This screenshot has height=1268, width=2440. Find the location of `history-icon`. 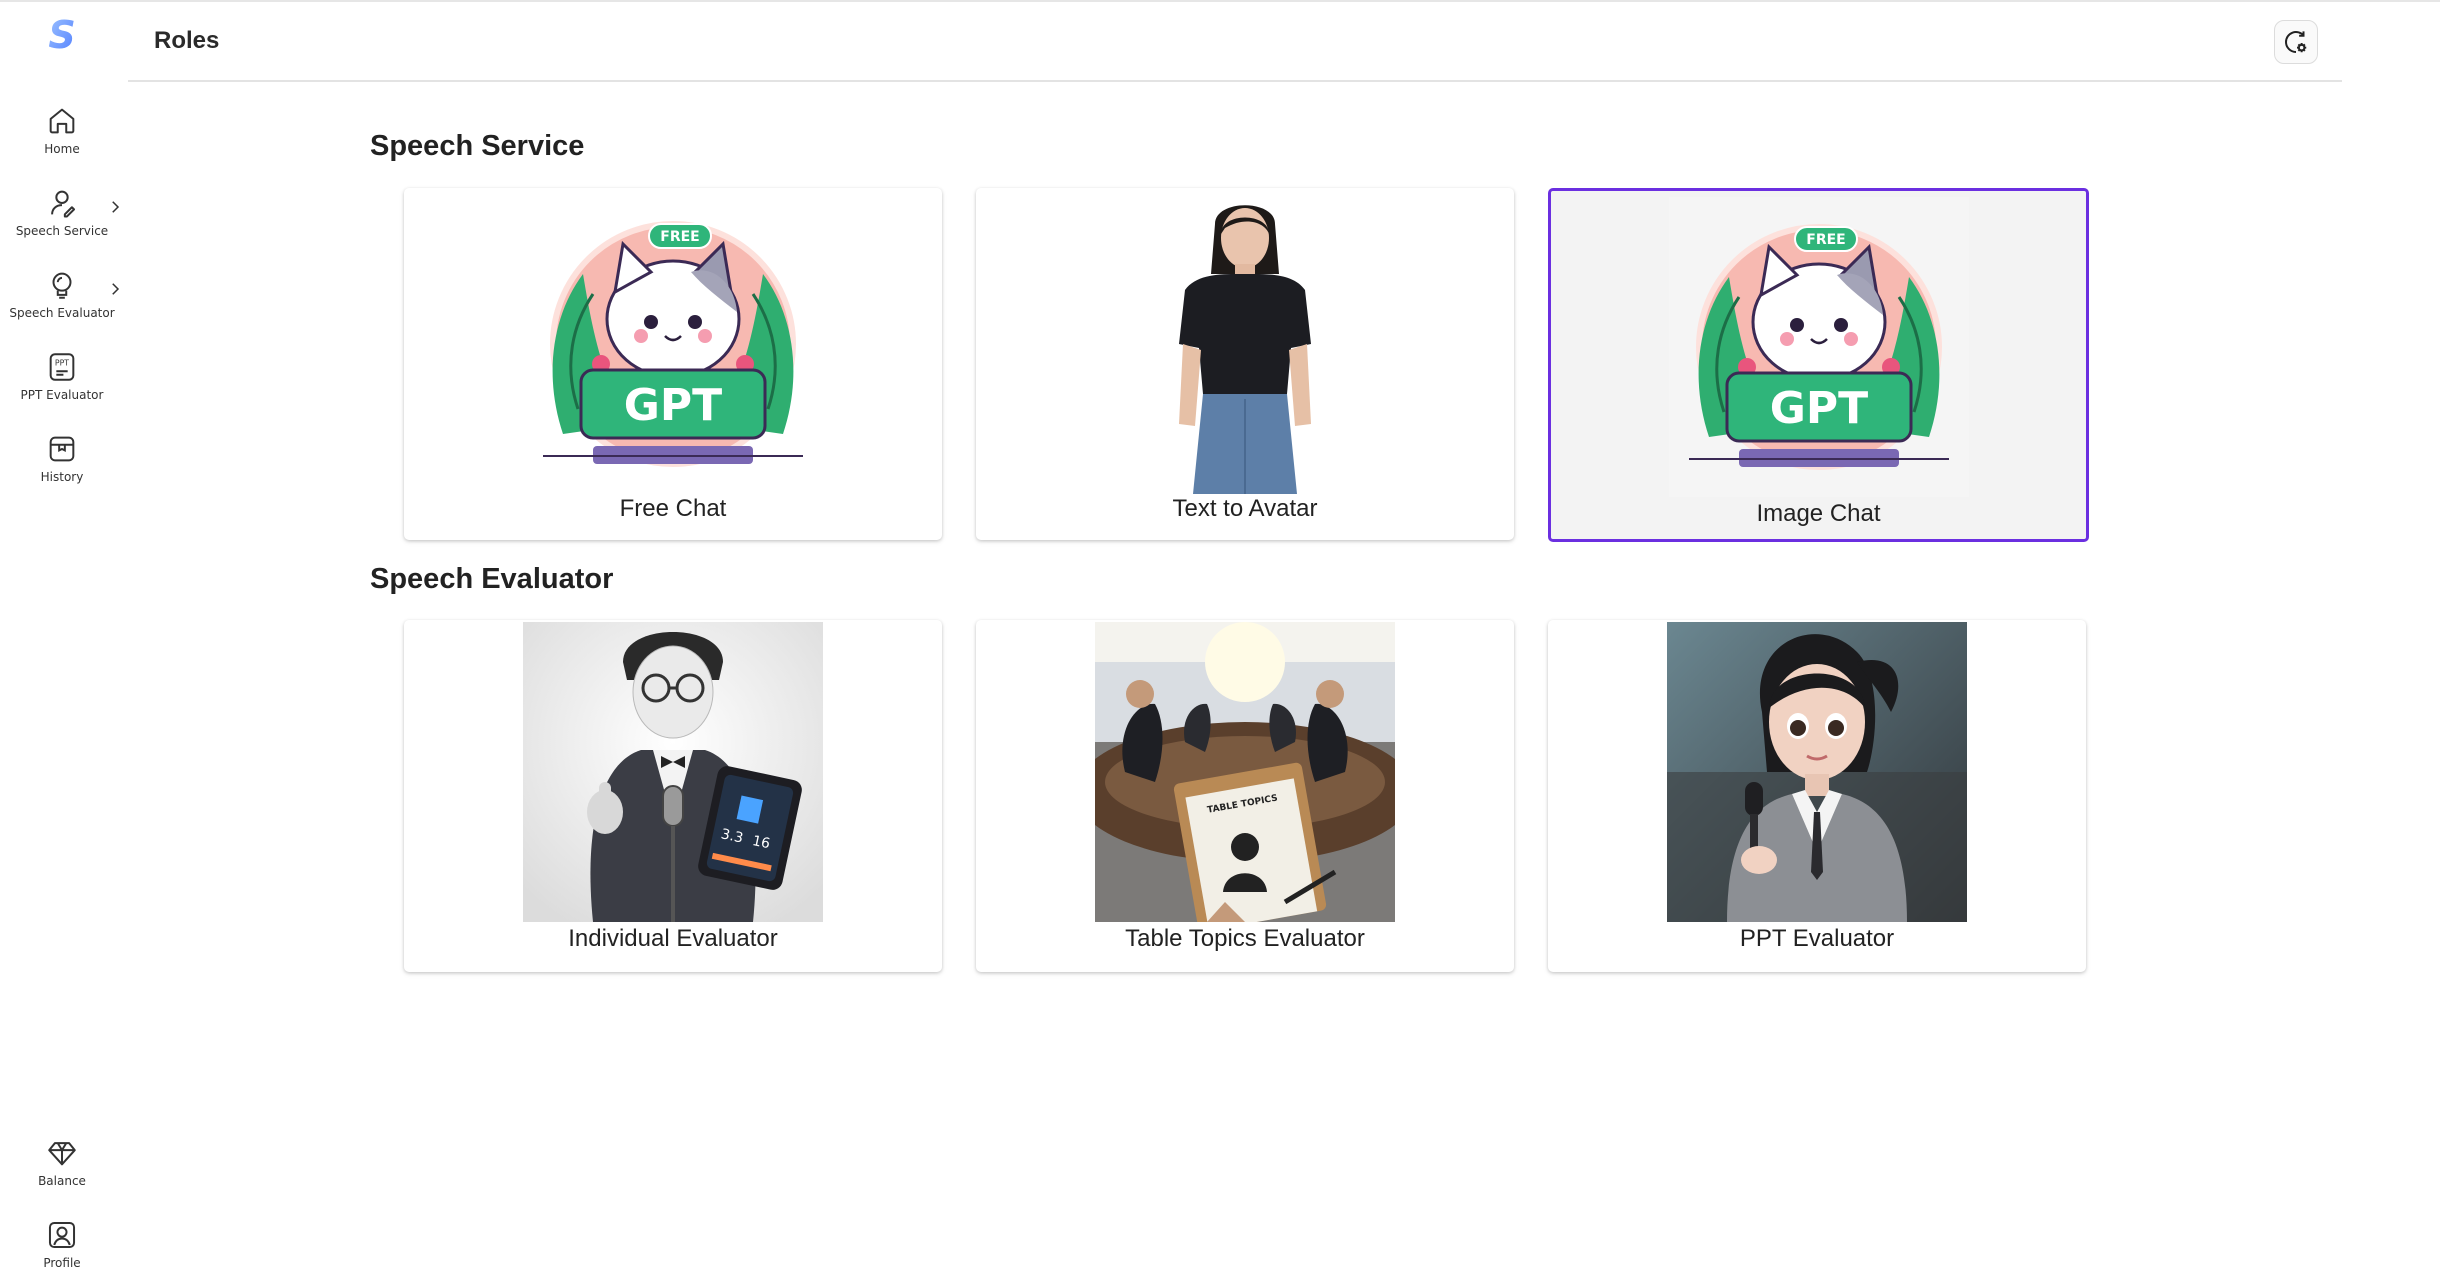

history-icon is located at coordinates (62, 449).